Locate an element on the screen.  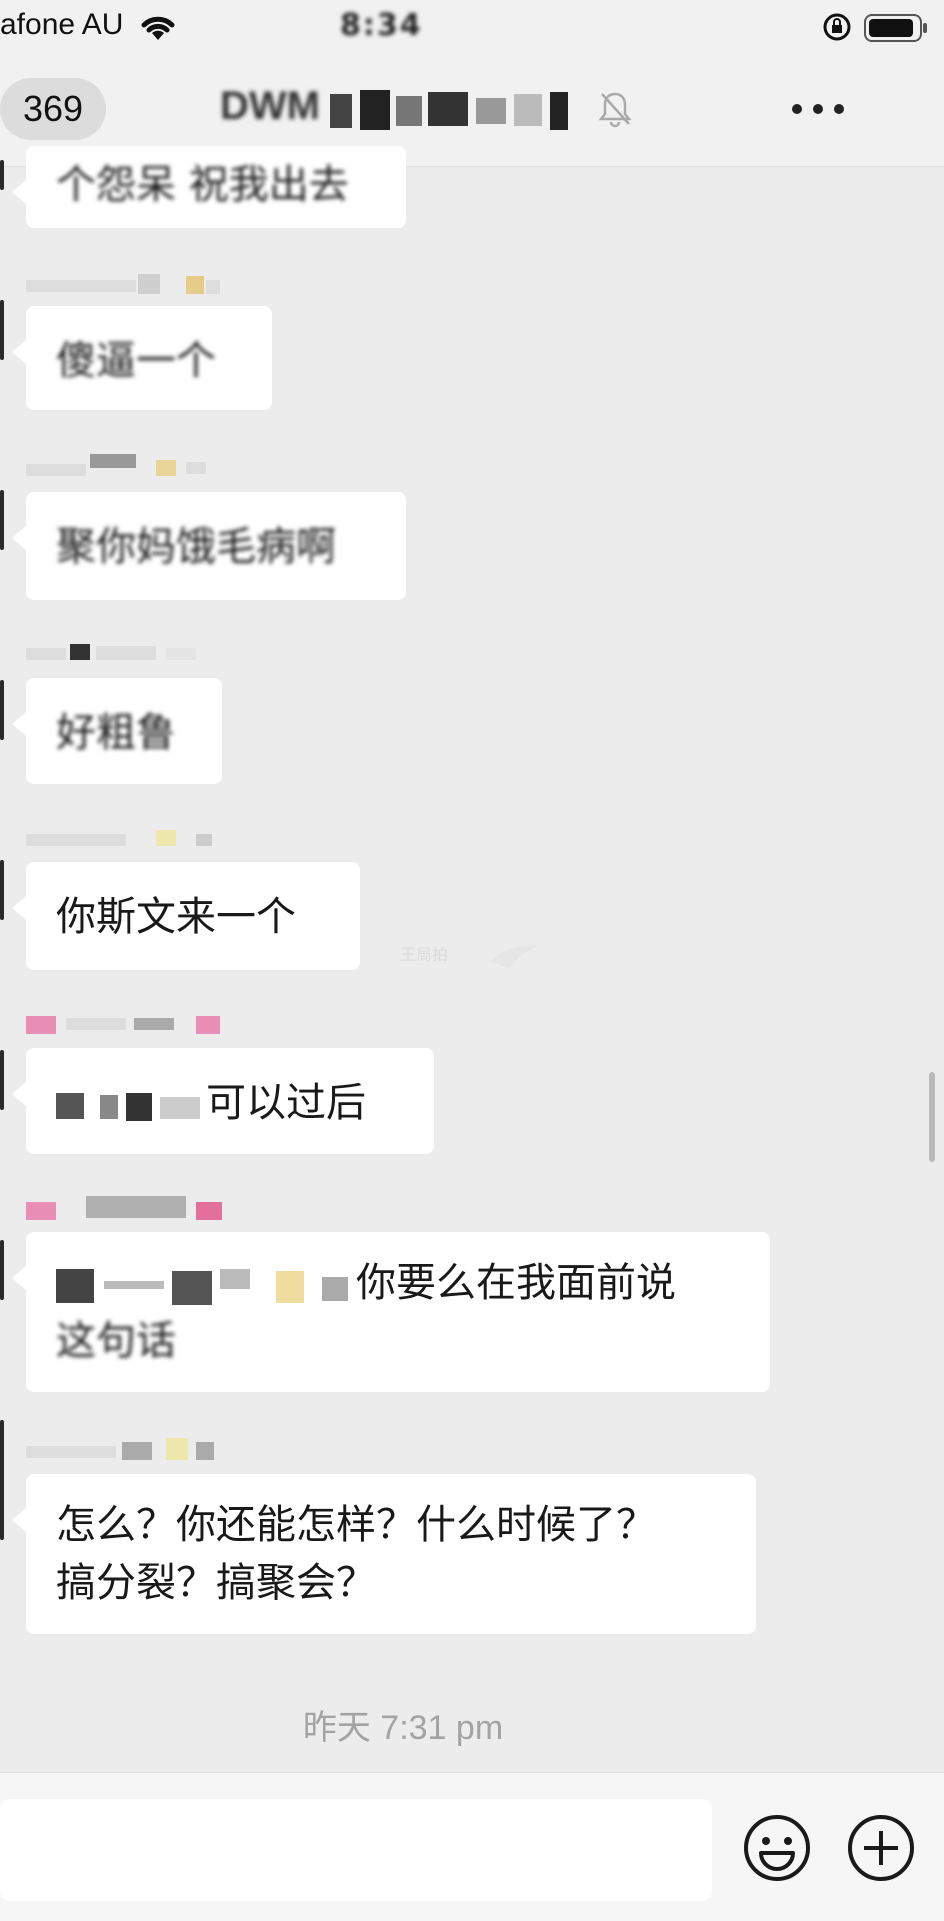
message-text: 你斯文来一个 is located at coordinates (176, 917).